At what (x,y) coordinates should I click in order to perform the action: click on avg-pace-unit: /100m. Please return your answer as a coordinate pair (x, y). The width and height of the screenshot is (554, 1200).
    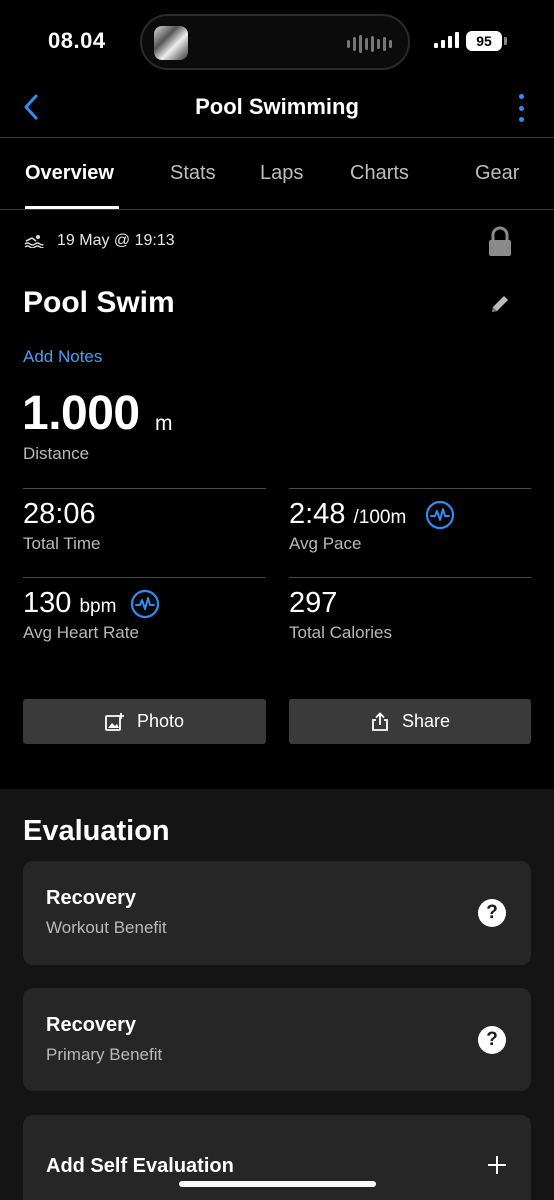
    Looking at the image, I should click on (380, 517).